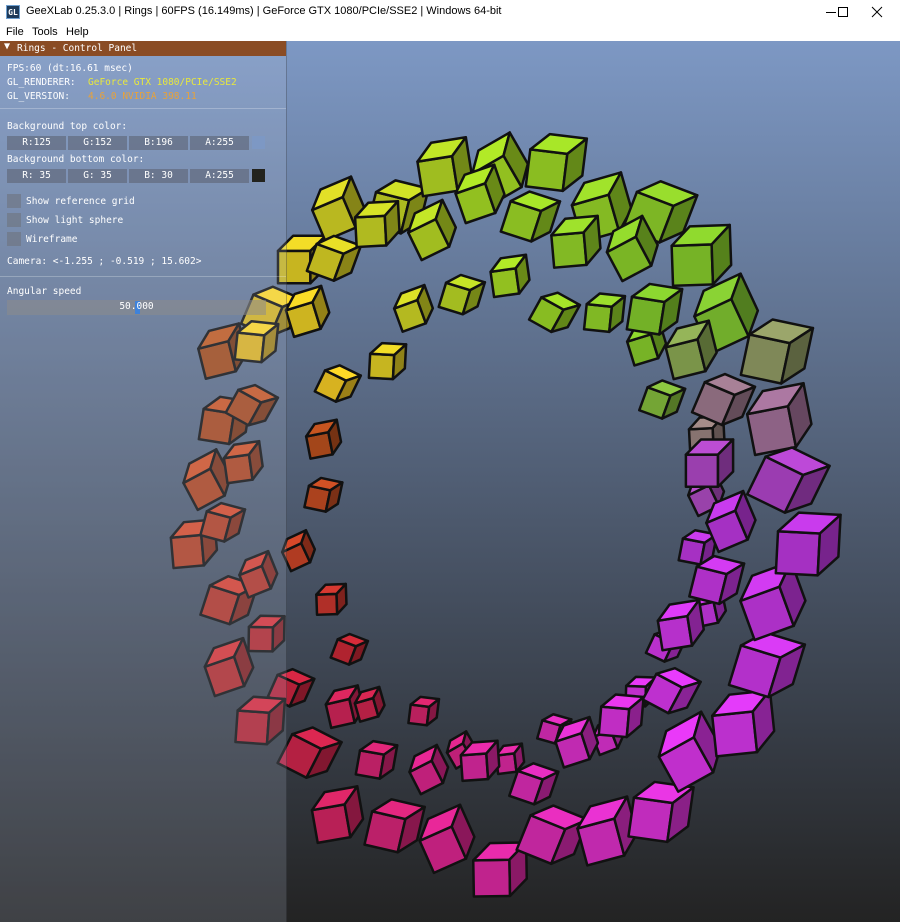  Describe the element at coordinates (77, 48) in the screenshot. I see `panel-title: Rings - Control Panel` at that location.